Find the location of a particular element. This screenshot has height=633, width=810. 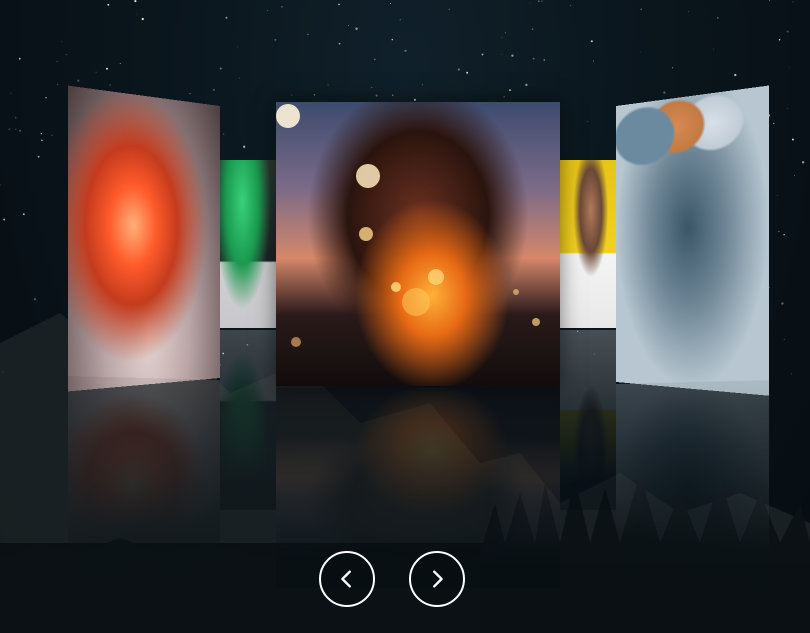

slide-smoke-portrait is located at coordinates (144, 238).